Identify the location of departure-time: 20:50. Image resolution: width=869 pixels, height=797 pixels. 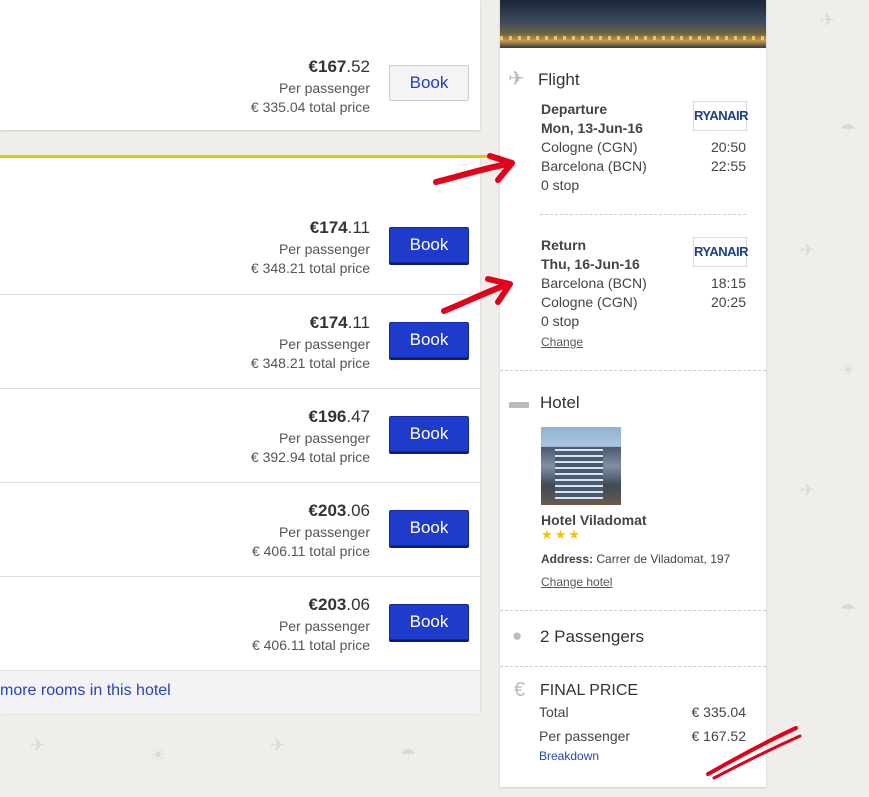
(728, 147).